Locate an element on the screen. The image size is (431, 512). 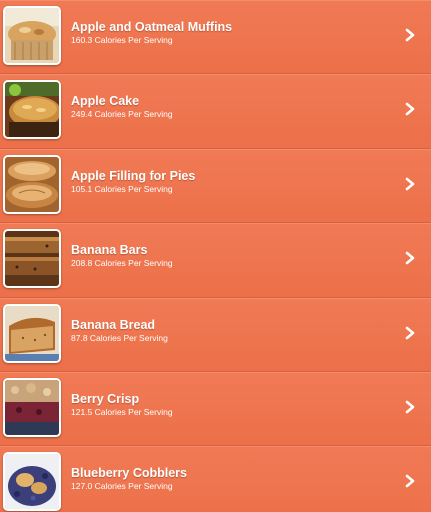
recipe-calories: 160.3 Calories Per Serving is located at coordinates (122, 40).